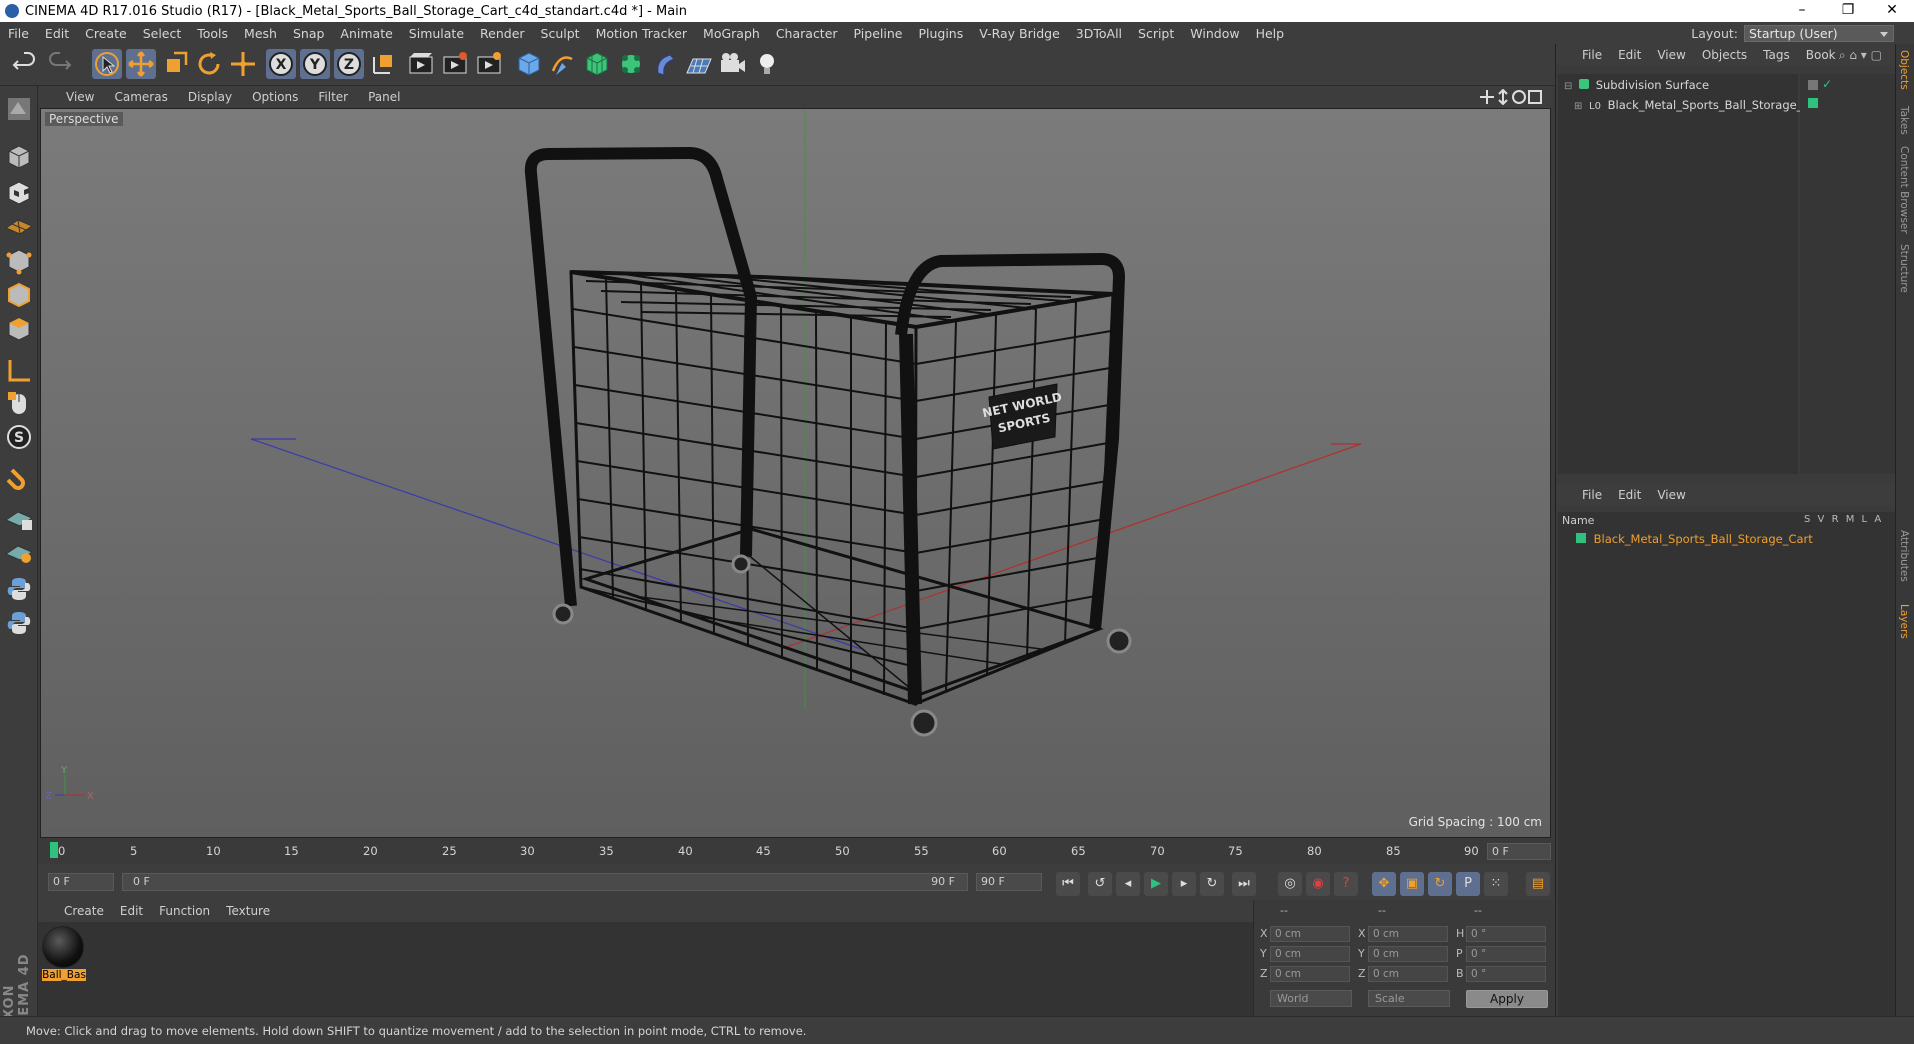  What do you see at coordinates (1156, 884) in the screenshot?
I see `play-icon: ▶` at bounding box center [1156, 884].